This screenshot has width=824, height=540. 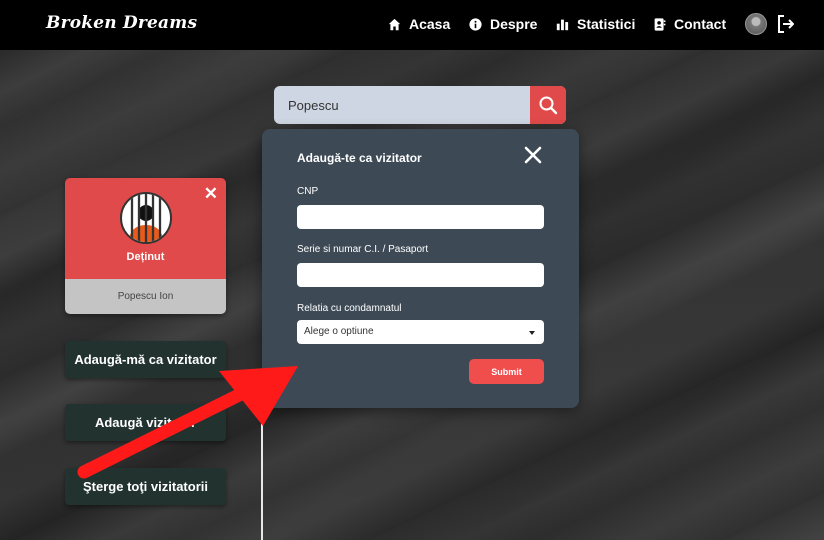 What do you see at coordinates (700, 24) in the screenshot?
I see `nav-label-contact: Contact` at bounding box center [700, 24].